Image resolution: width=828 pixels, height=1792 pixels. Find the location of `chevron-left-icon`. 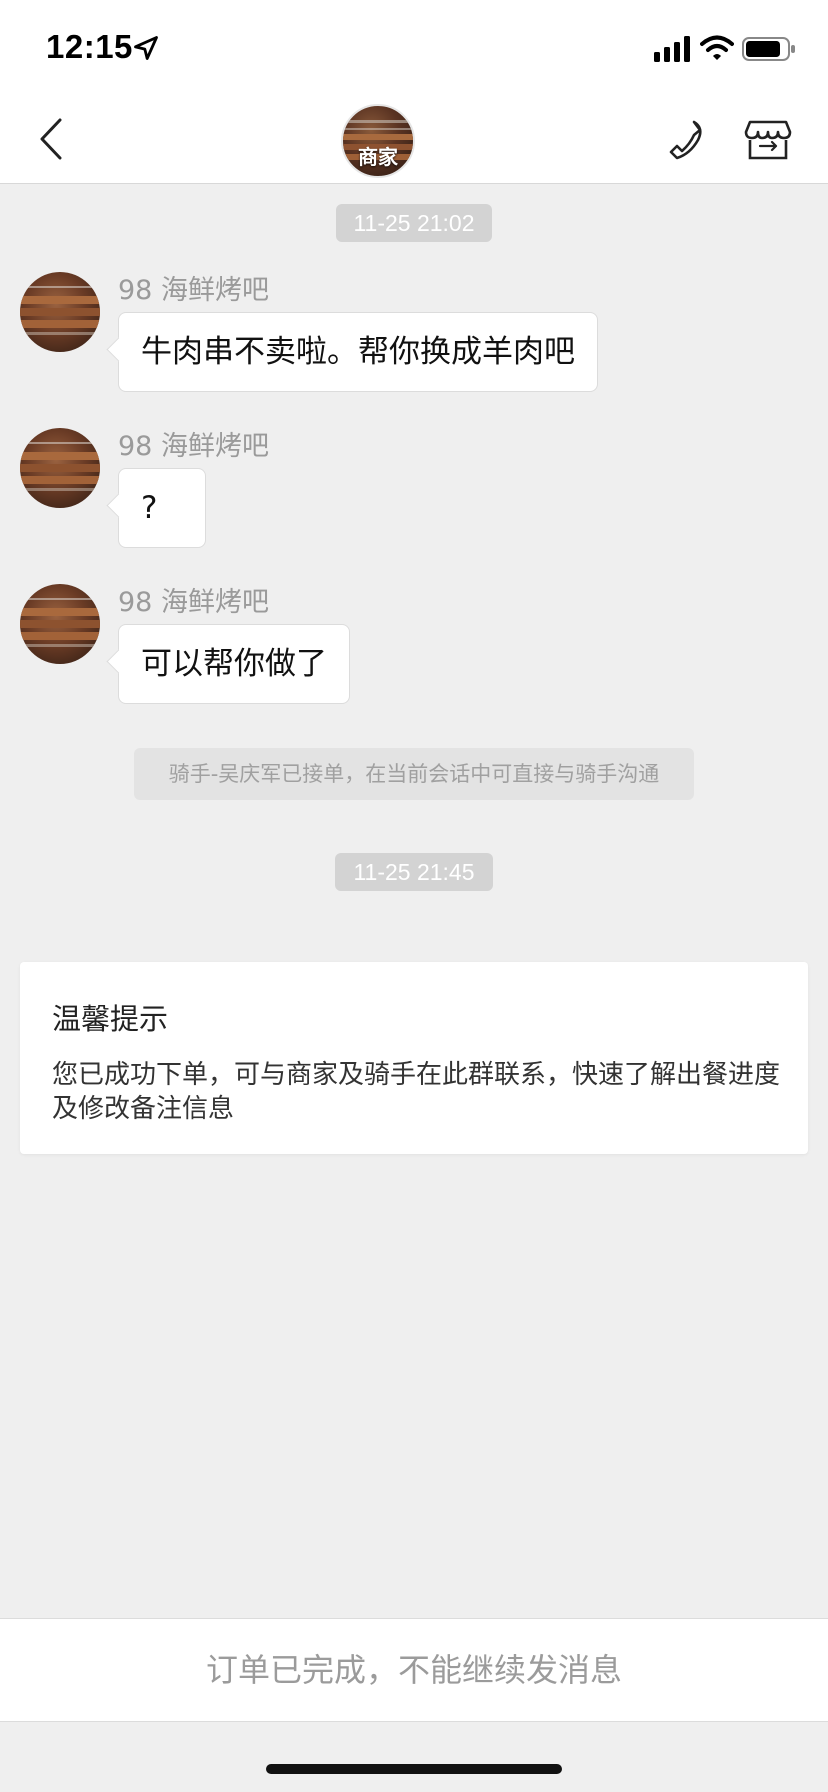

chevron-left-icon is located at coordinates (52, 139).